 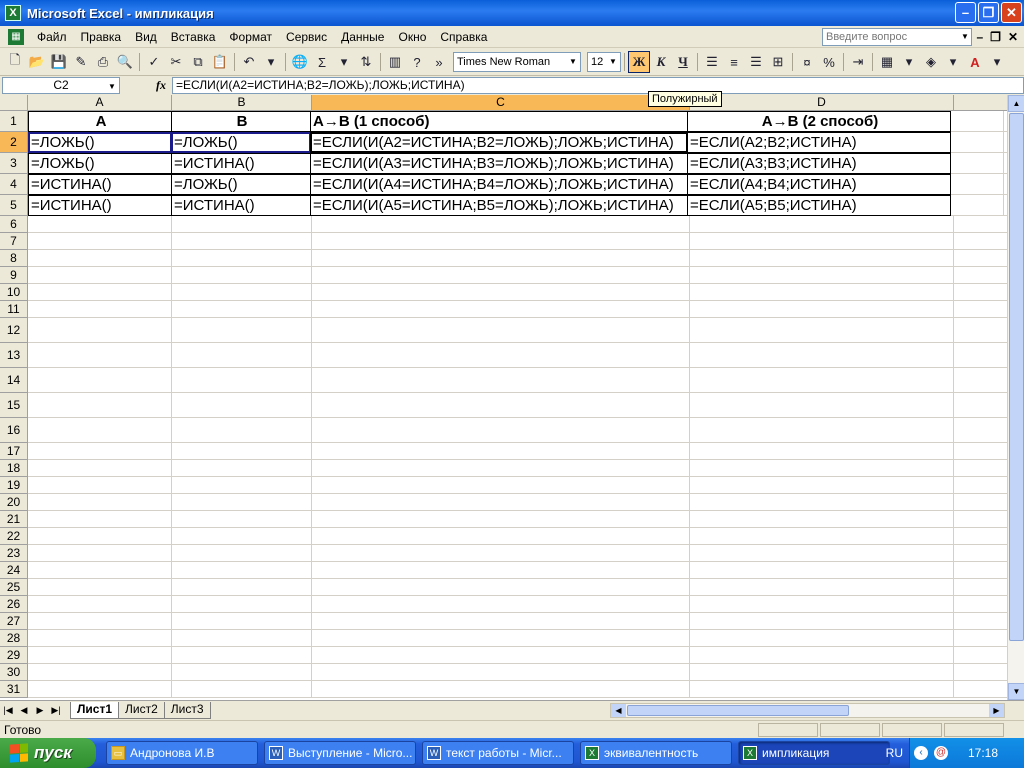 I want to click on cell-d3: =ЕСЛИ(A3;B3;ИСТИНА), so click(x=819, y=163).